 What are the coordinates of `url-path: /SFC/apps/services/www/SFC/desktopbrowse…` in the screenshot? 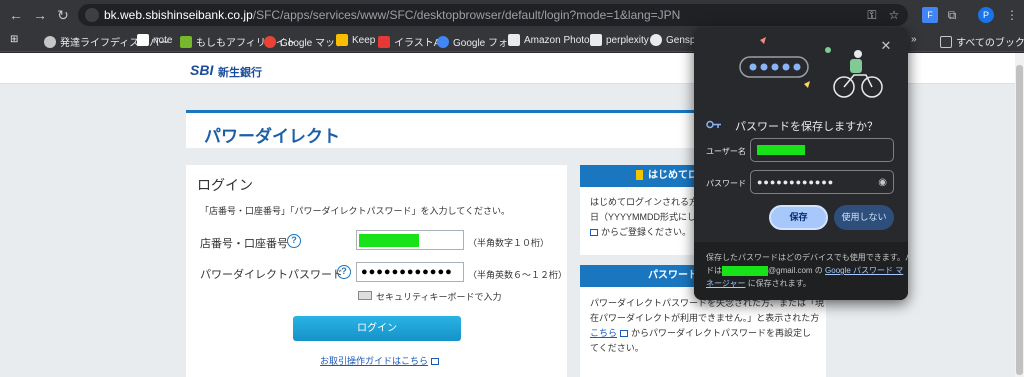 It's located at (466, 15).